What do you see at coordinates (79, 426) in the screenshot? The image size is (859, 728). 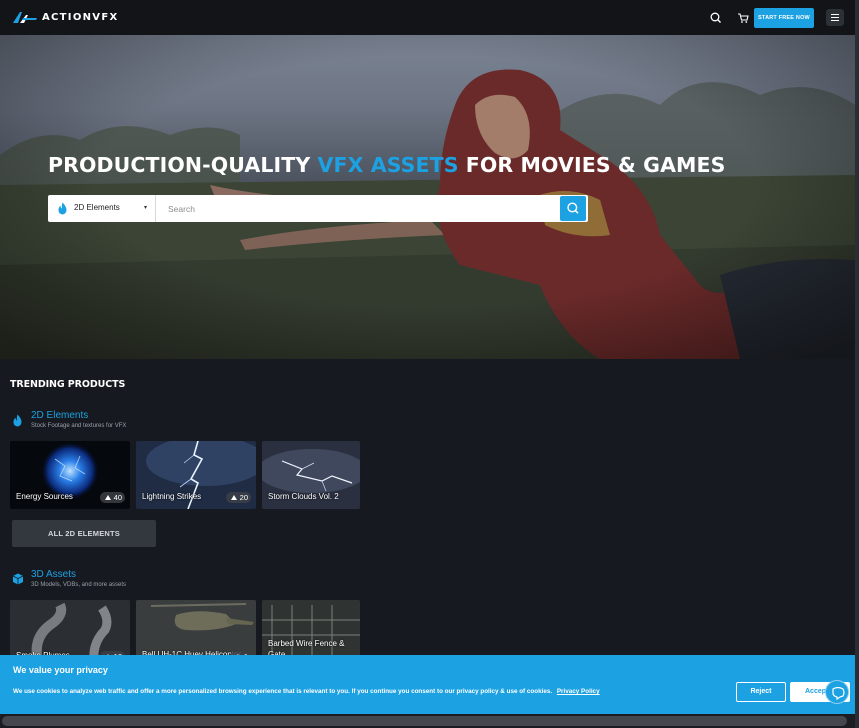 I see `section-subtitle-2d: Stock Footage and textures for VFX` at bounding box center [79, 426].